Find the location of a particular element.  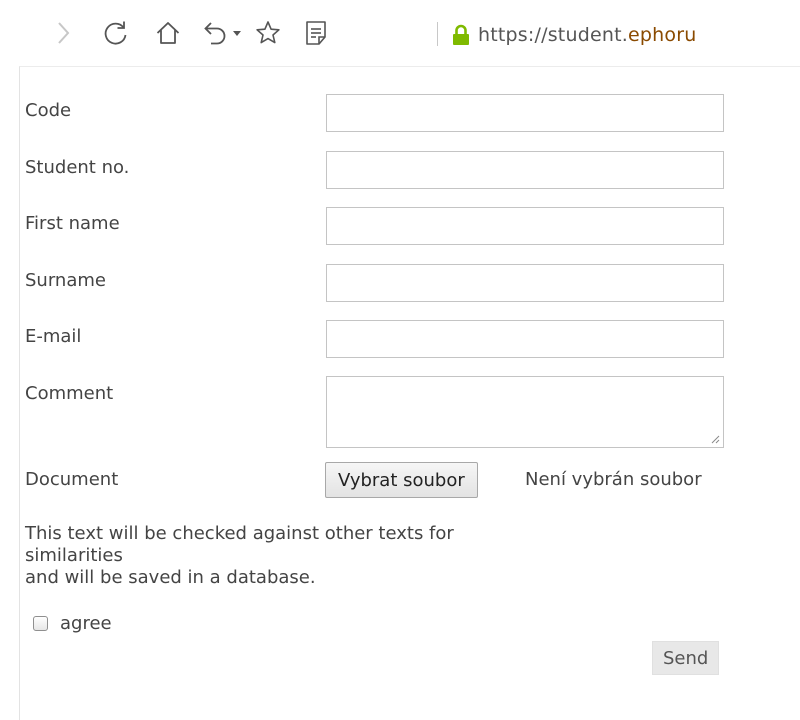

comment-textarea is located at coordinates (525, 412).